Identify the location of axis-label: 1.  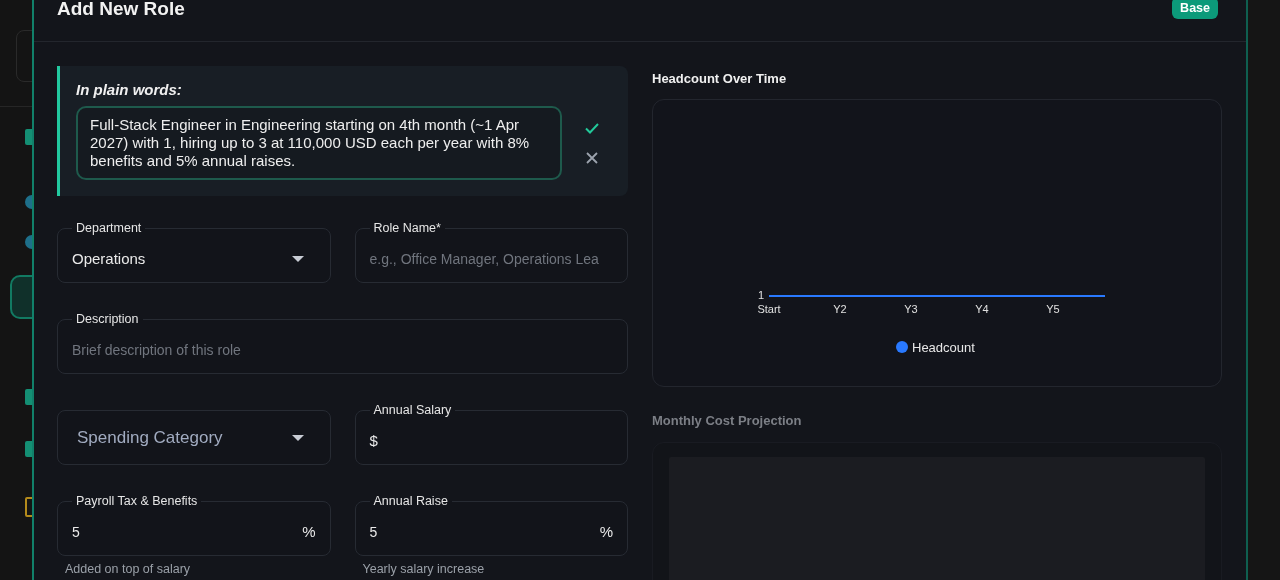
(760, 295).